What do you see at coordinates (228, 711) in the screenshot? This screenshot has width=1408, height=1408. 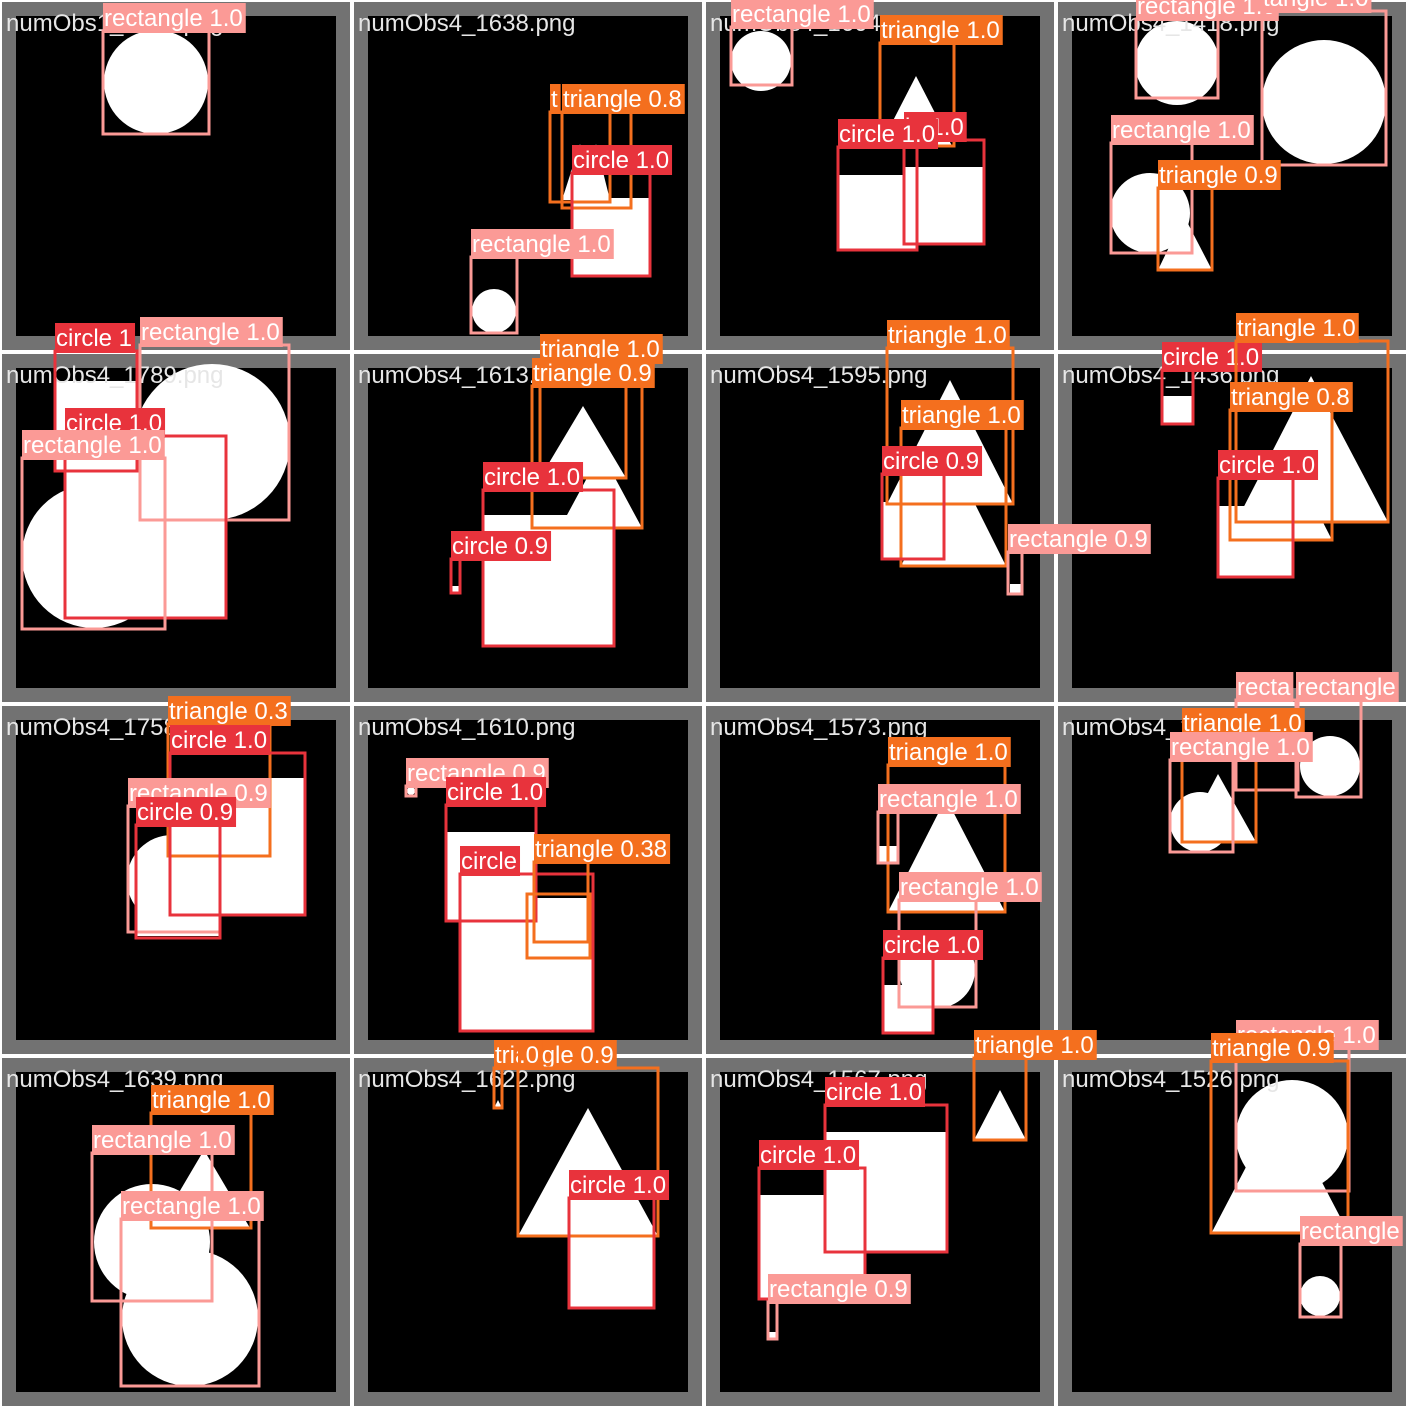 I see `detection-label: triangle 0.3` at bounding box center [228, 711].